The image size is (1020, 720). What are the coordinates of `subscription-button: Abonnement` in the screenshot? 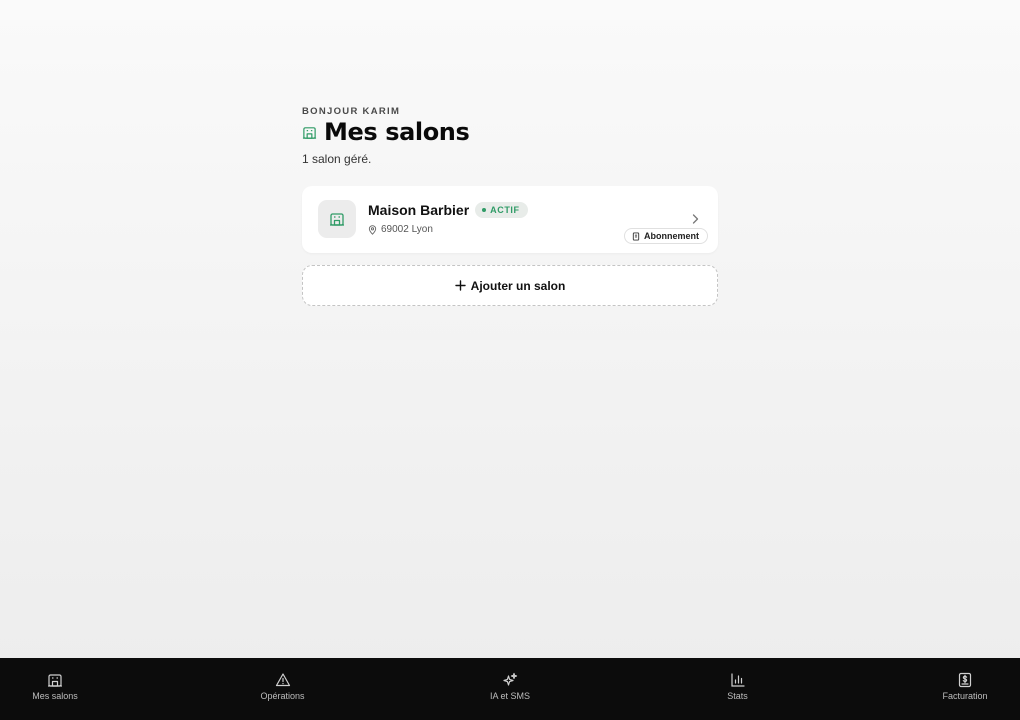 It's located at (666, 236).